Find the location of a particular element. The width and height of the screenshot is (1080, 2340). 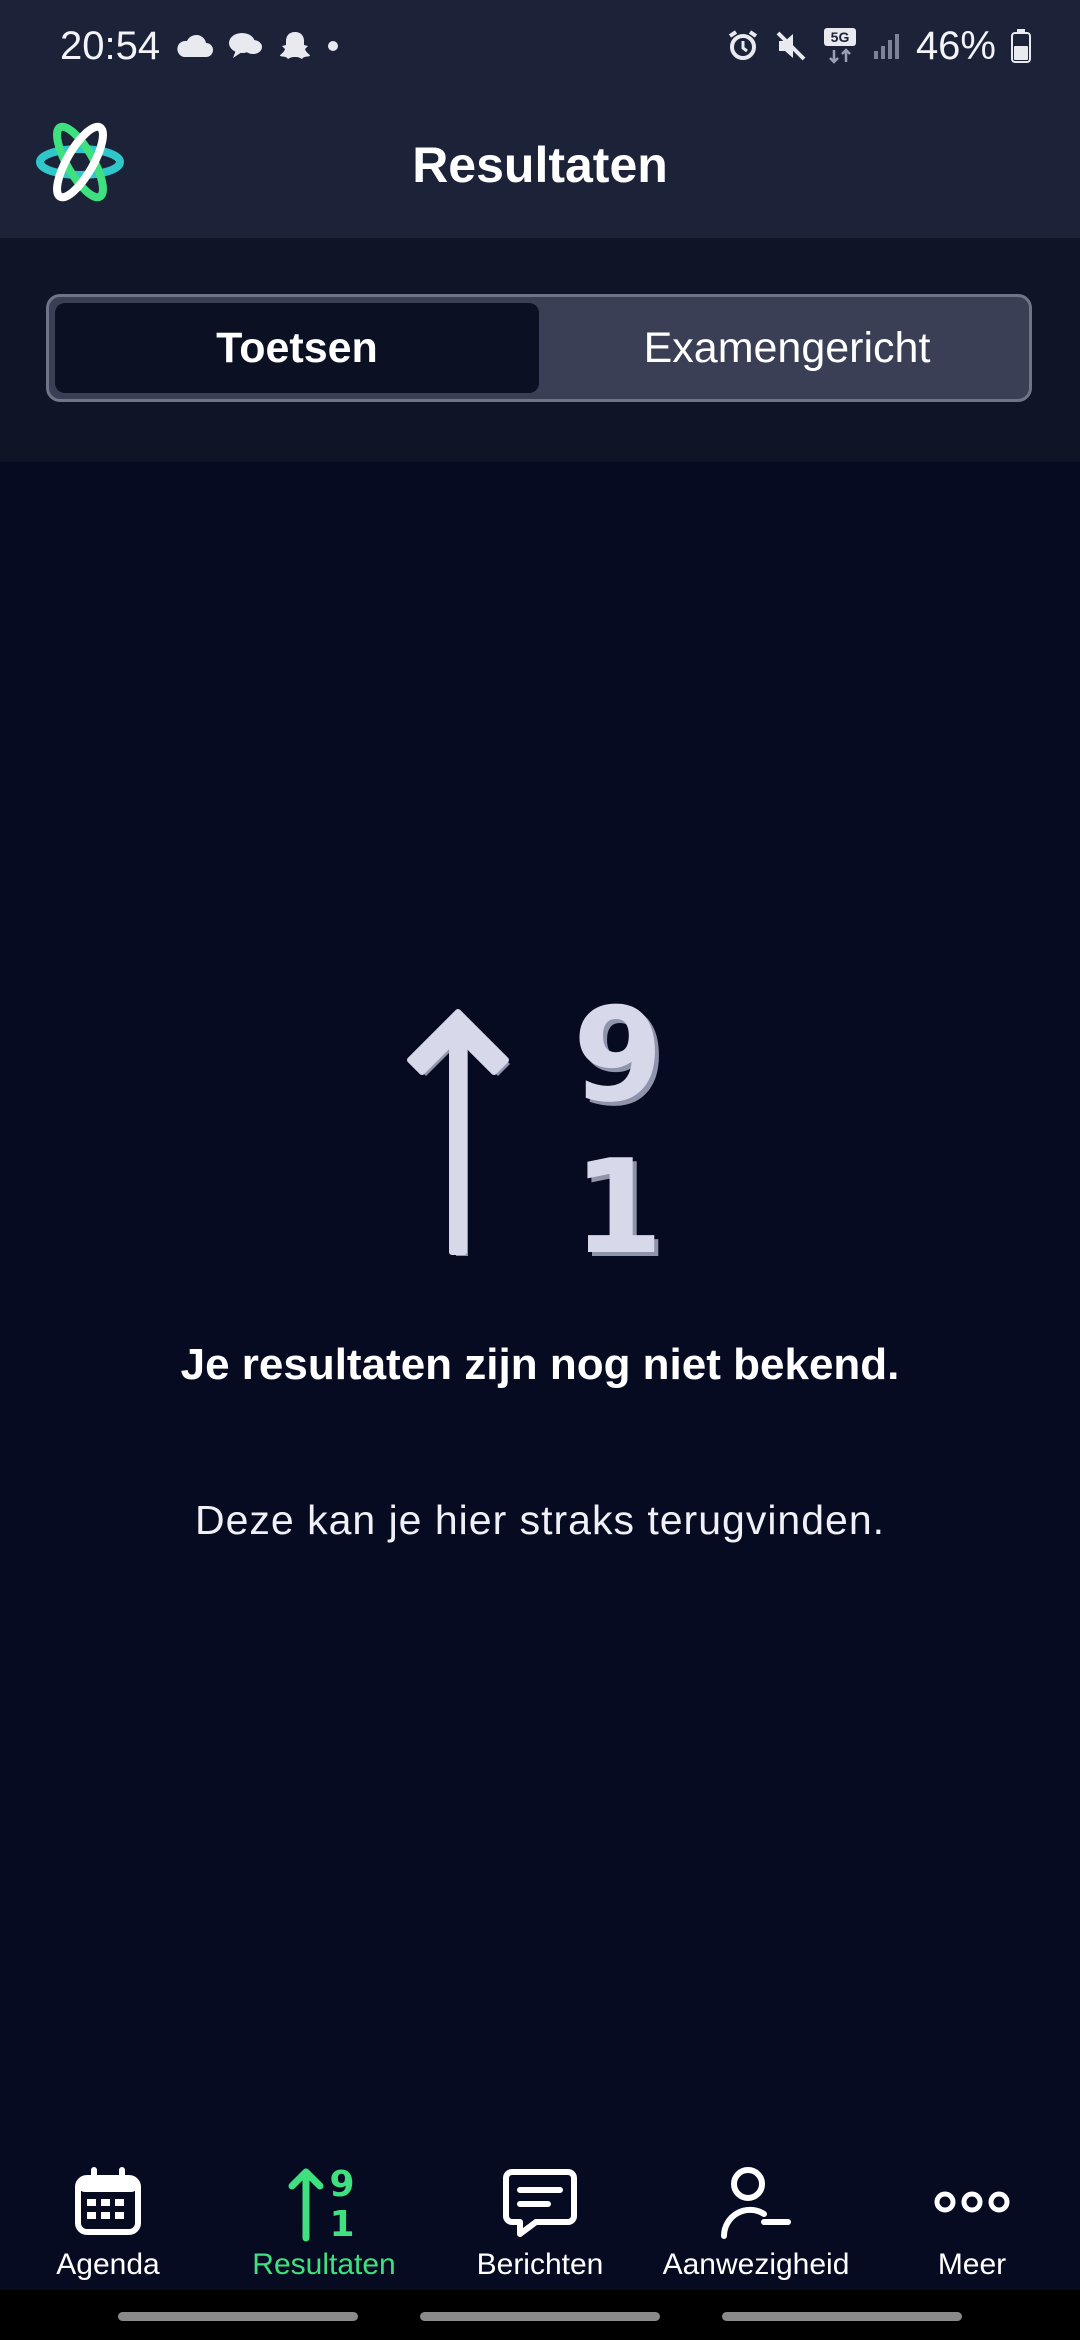

mute-icon is located at coordinates (791, 46).